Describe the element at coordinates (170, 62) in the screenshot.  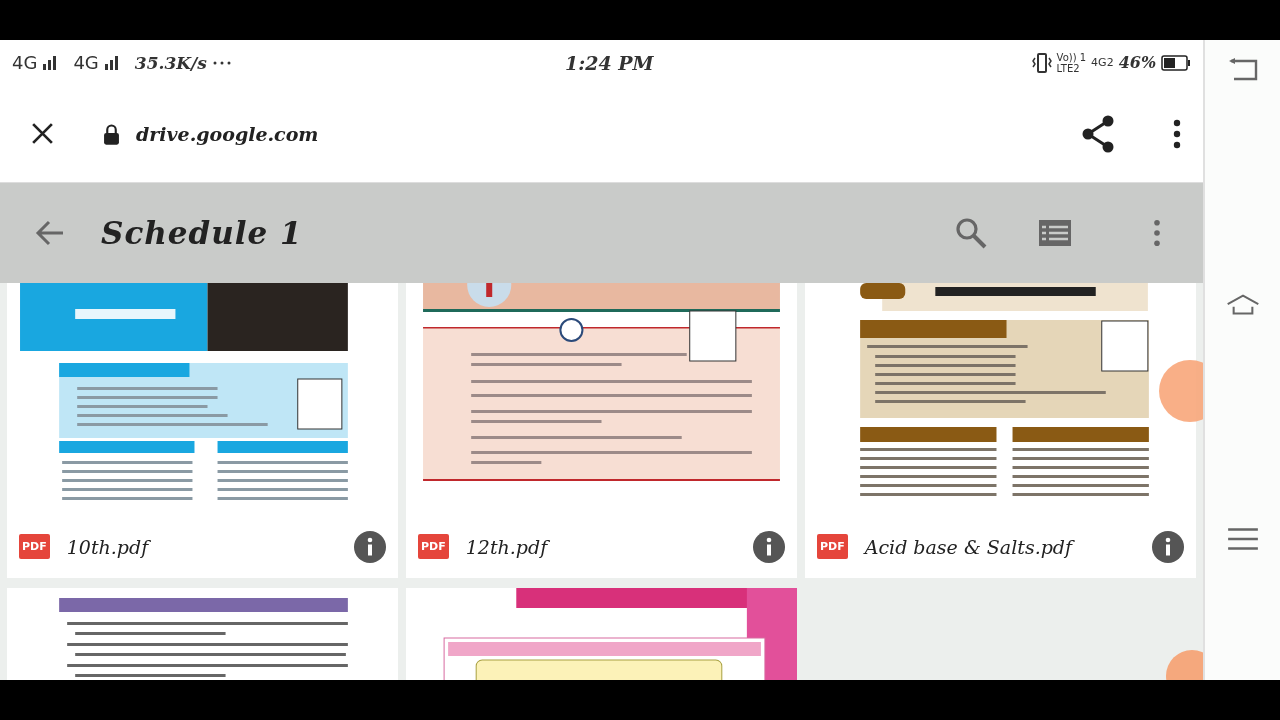
I see `data-speed: 35.3K/s` at that location.